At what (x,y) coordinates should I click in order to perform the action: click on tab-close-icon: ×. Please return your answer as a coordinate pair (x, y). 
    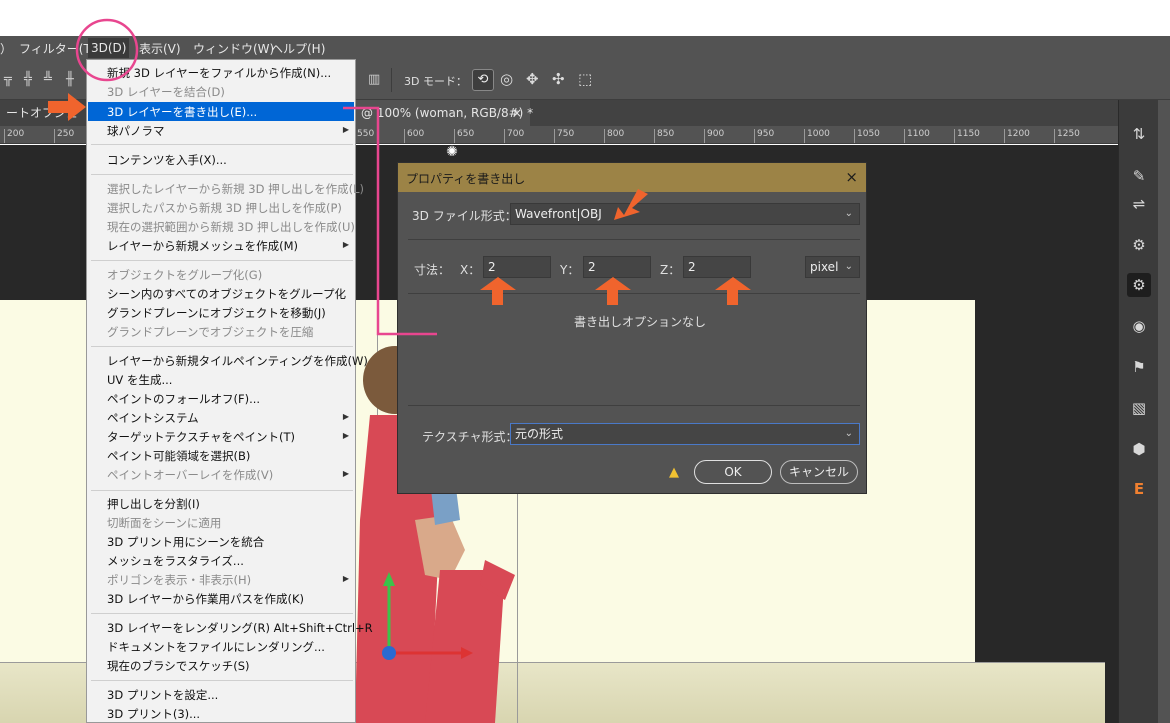
    Looking at the image, I should click on (517, 113).